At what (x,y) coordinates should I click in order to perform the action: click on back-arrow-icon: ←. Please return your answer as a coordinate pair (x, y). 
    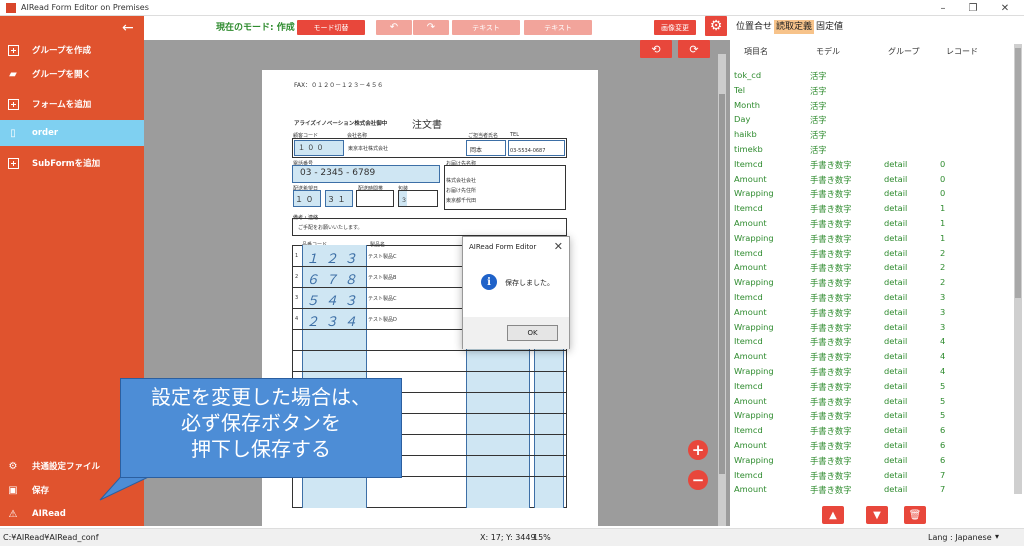
    Looking at the image, I should click on (128, 28).